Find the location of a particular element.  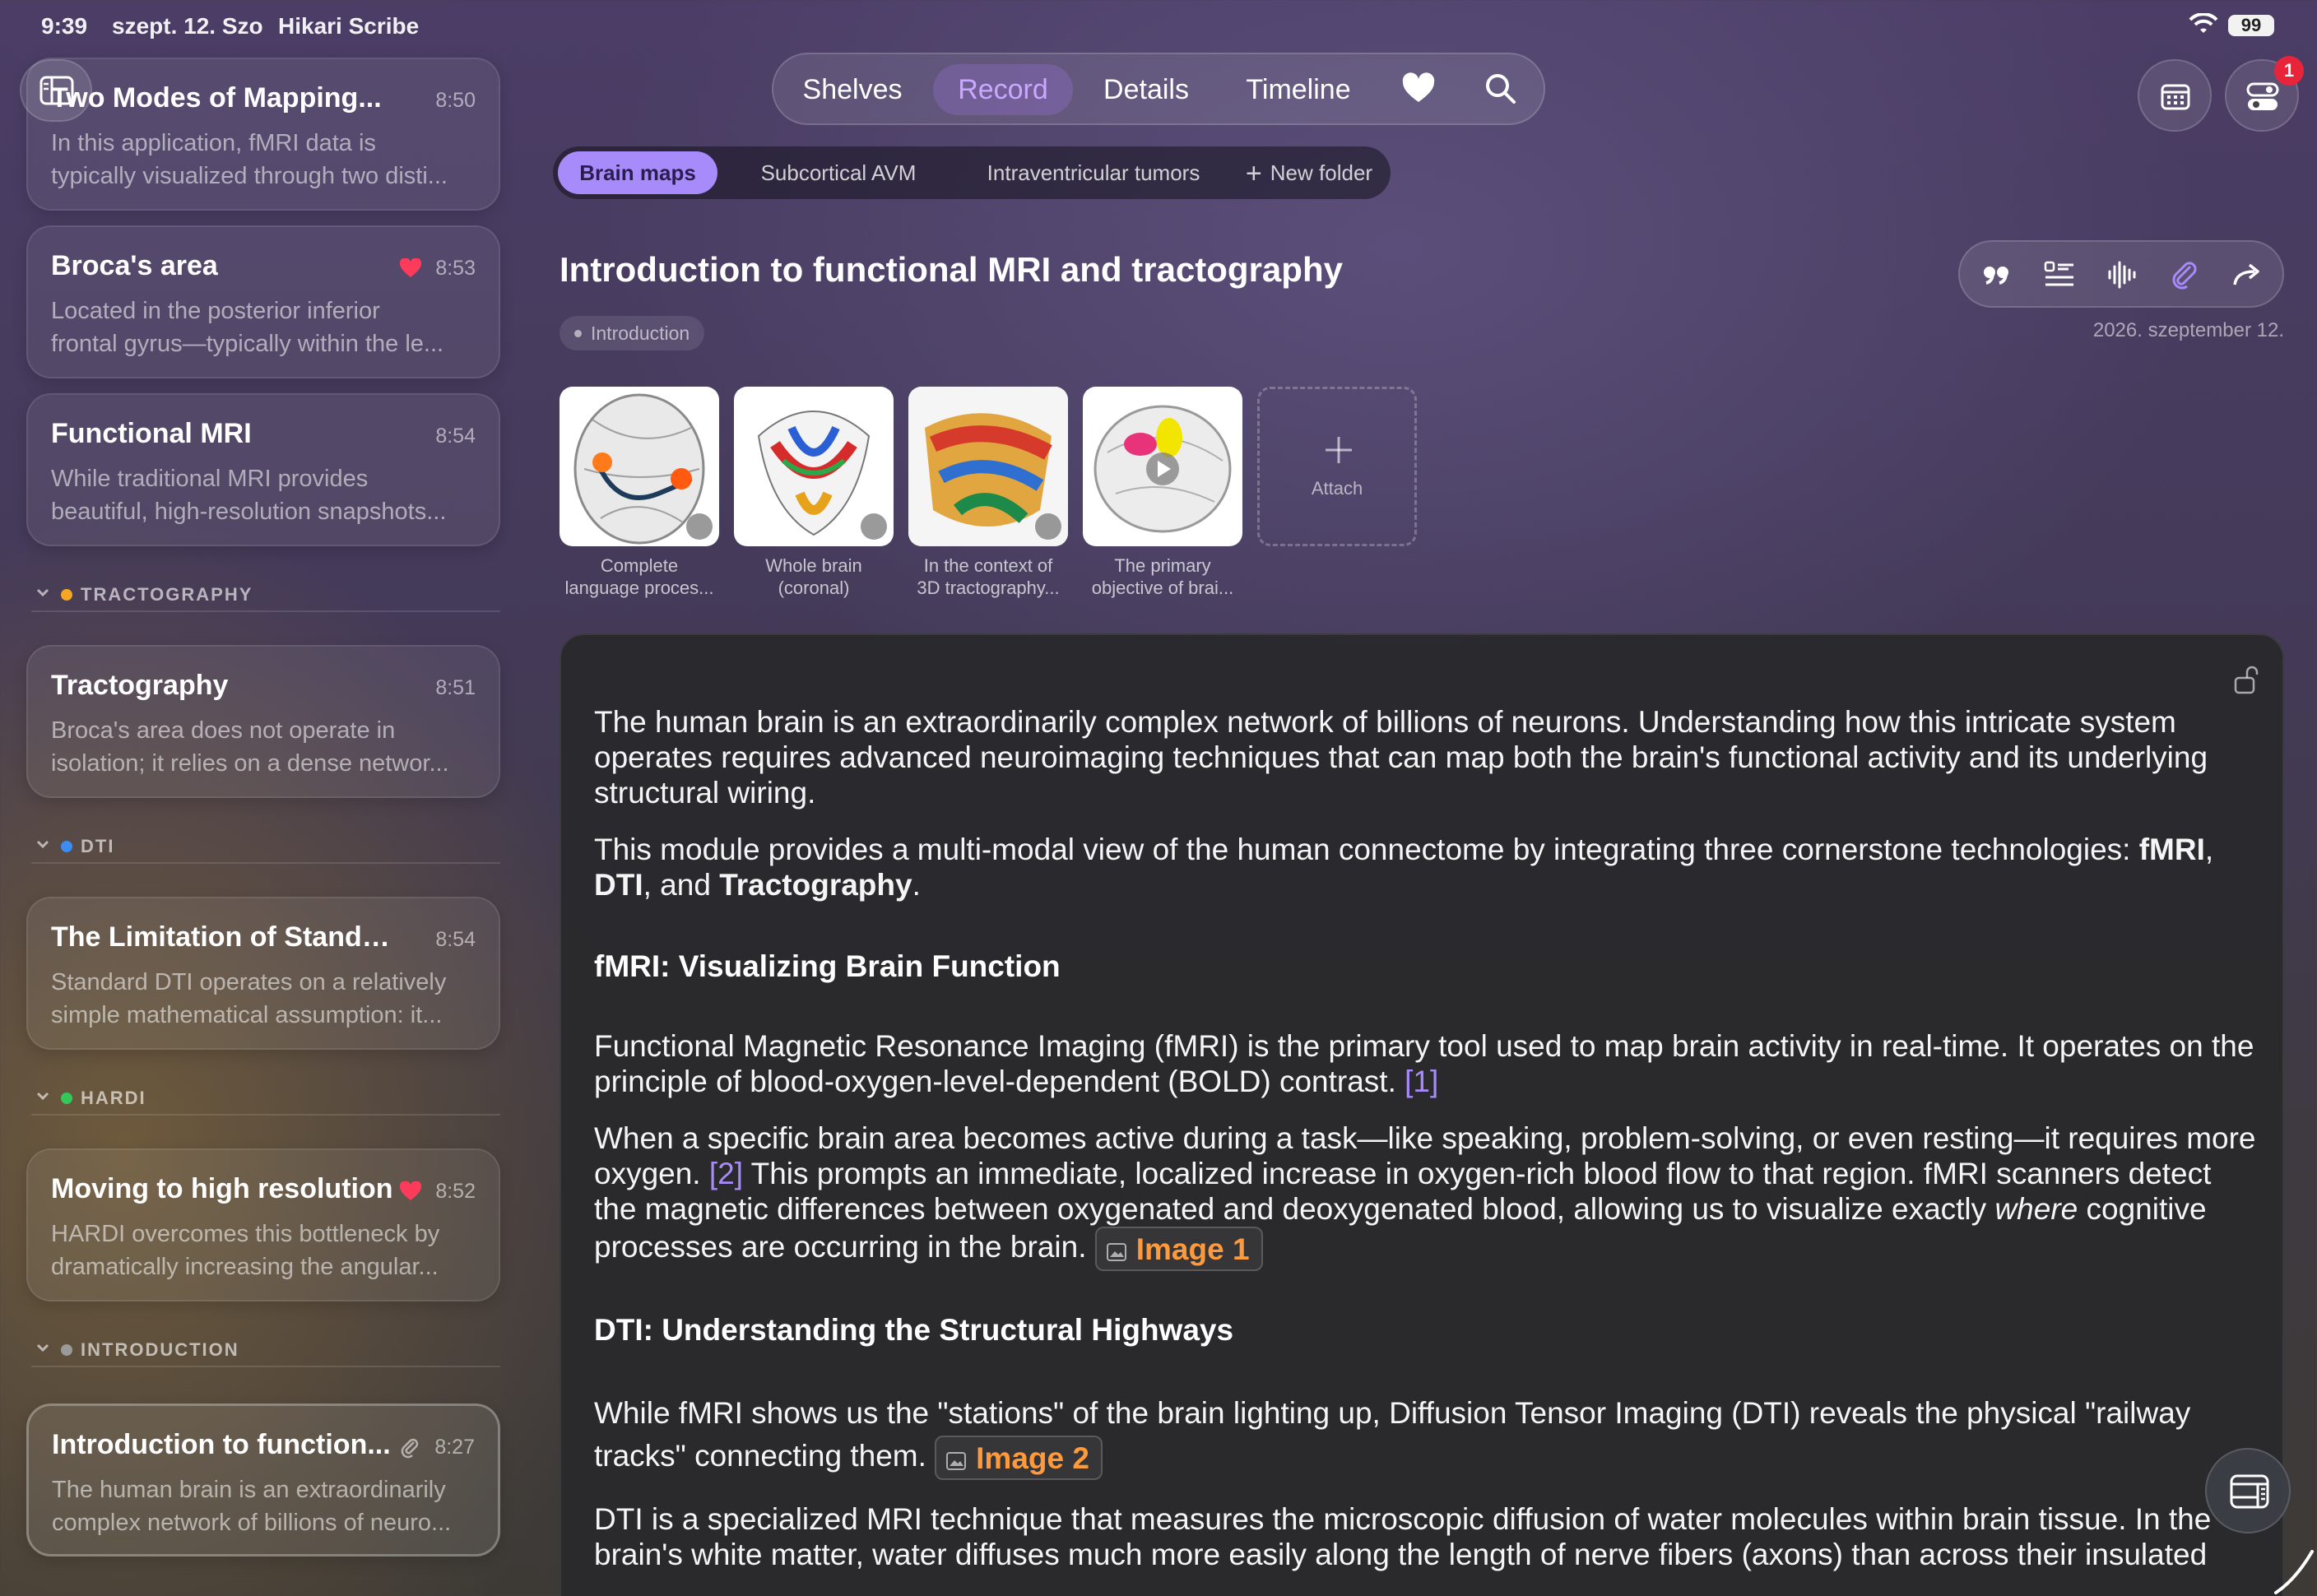

quote-icon is located at coordinates (1997, 275).